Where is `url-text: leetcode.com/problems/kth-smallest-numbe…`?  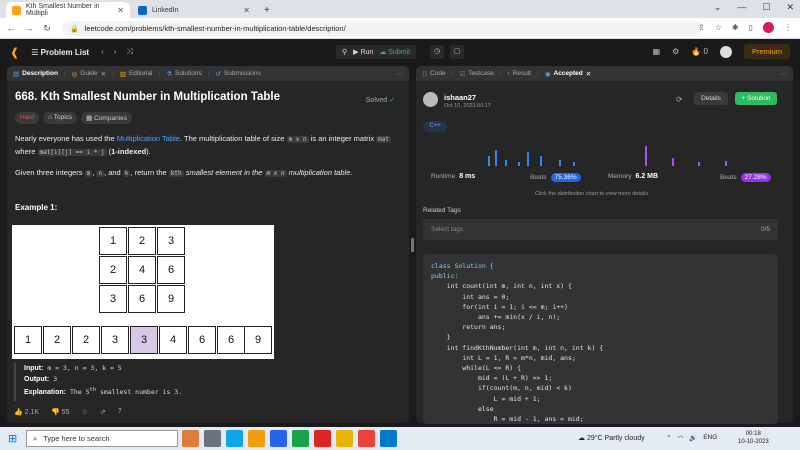 url-text: leetcode.com/problems/kth-smallest-numbe… is located at coordinates (215, 28).